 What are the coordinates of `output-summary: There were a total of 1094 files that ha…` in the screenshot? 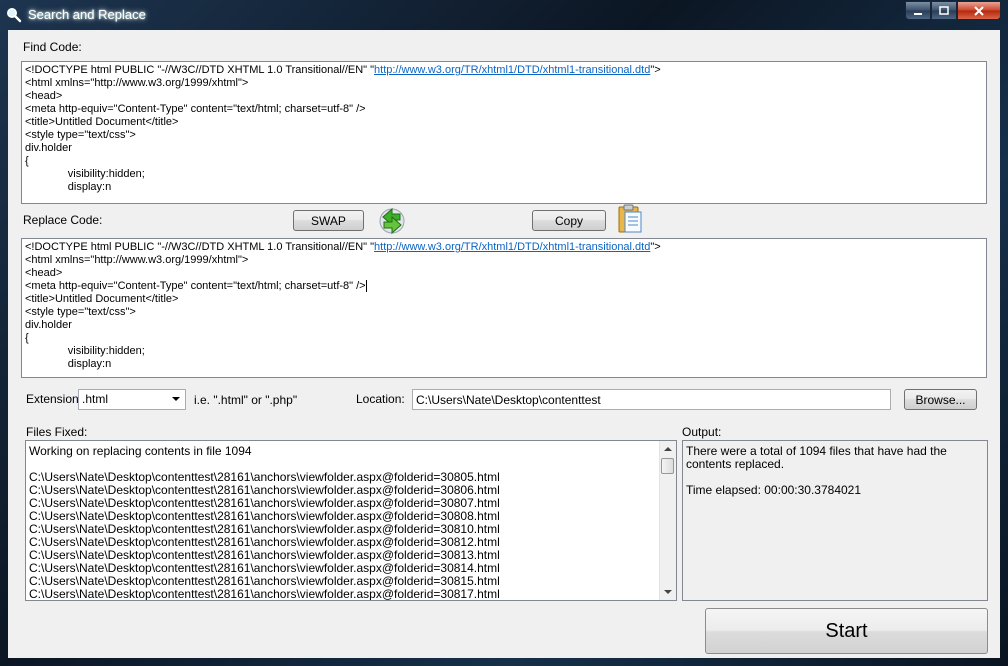 It's located at (816, 457).